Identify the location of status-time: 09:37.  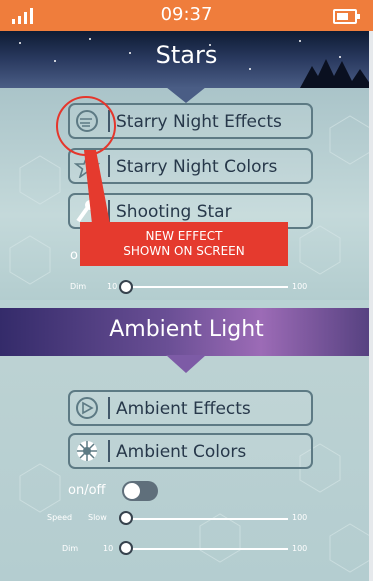
(186, 14).